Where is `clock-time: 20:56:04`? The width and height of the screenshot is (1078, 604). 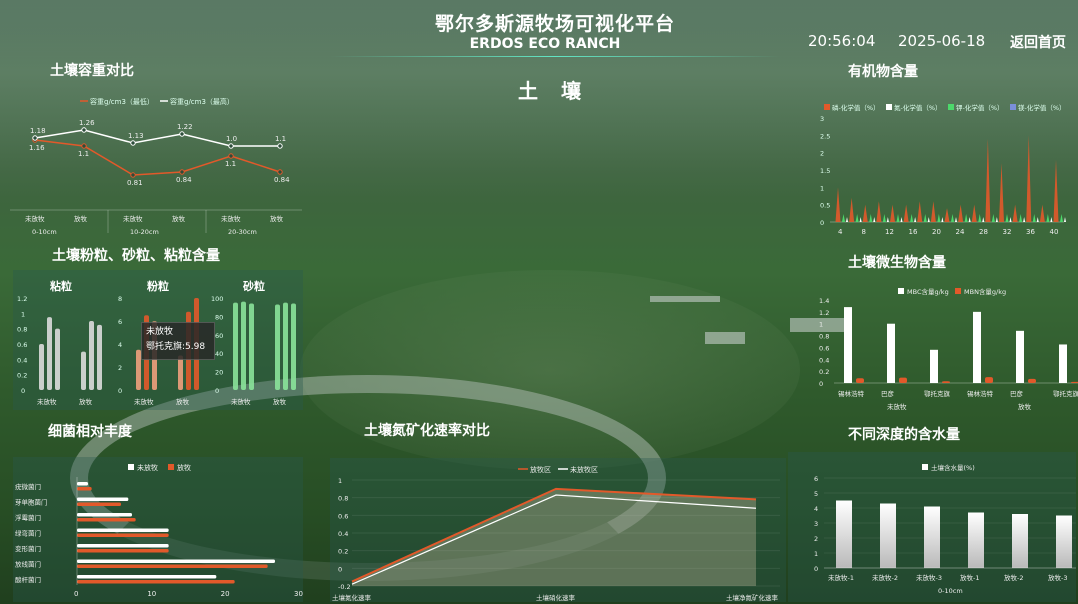 clock-time: 20:56:04 is located at coordinates (842, 41).